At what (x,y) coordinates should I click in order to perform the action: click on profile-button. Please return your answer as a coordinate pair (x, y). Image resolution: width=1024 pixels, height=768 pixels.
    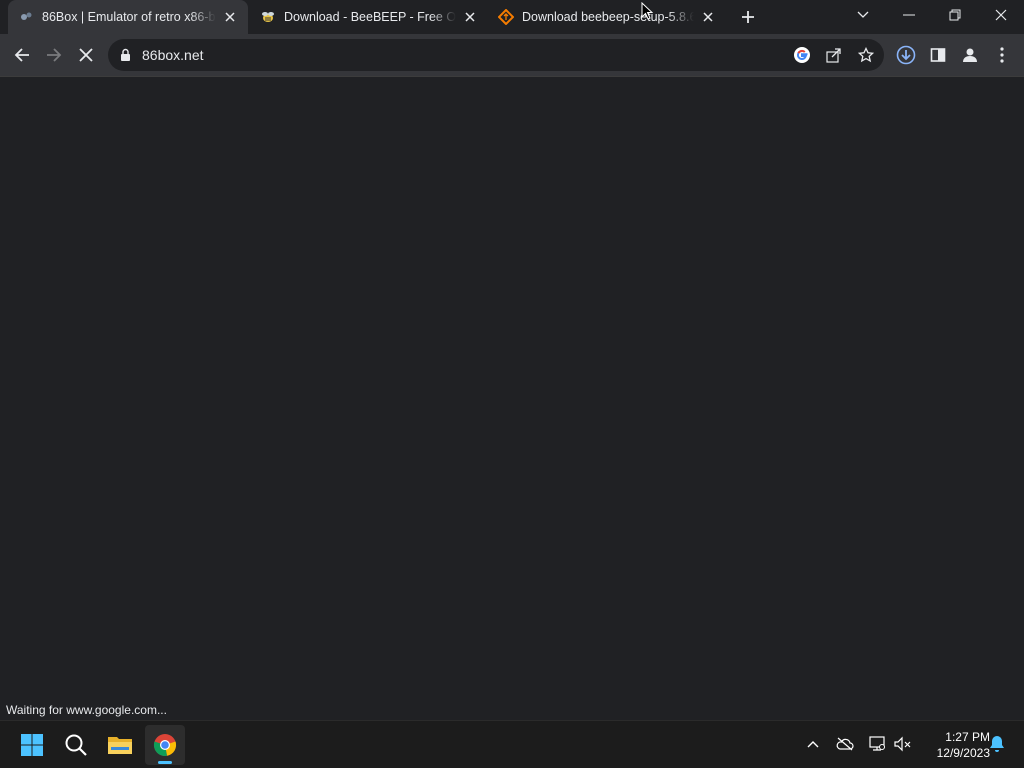
    Looking at the image, I should click on (970, 55).